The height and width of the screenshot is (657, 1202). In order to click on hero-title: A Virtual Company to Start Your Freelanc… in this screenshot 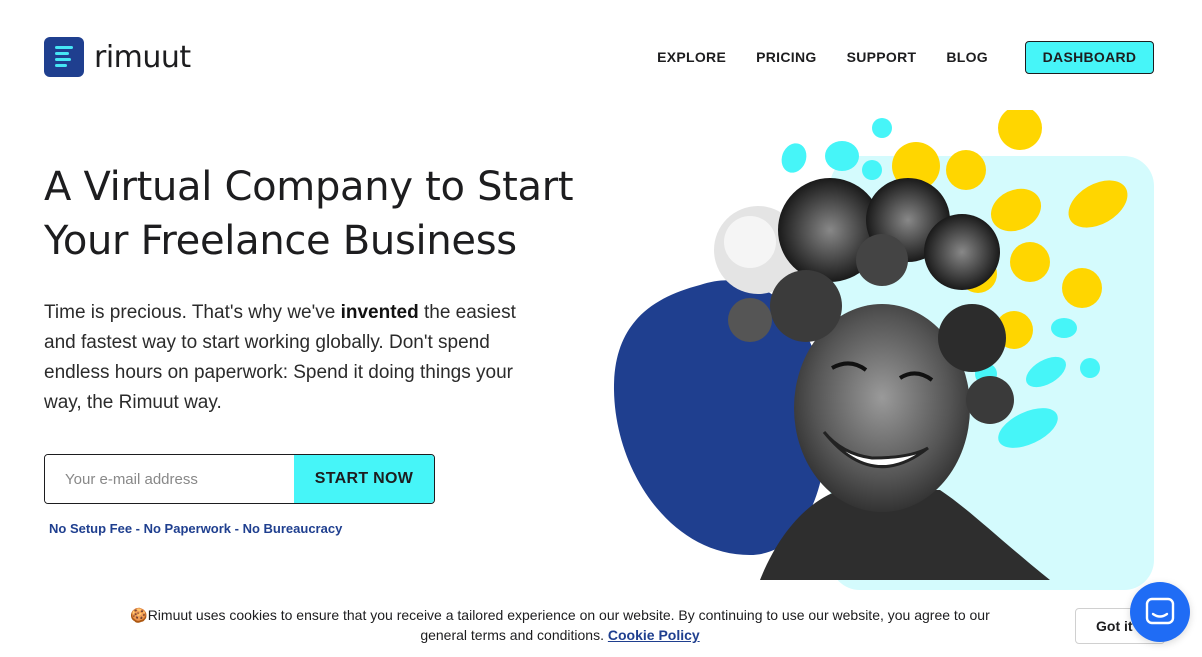, I will do `click(309, 214)`.